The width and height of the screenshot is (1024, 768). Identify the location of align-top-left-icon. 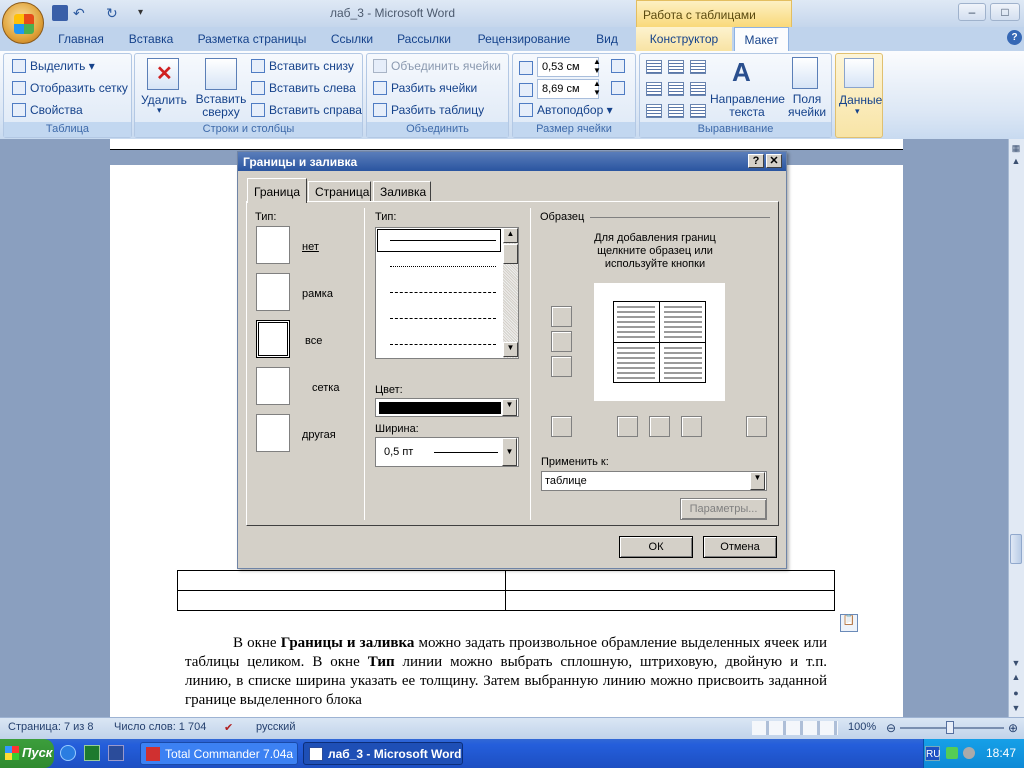
(654, 67).